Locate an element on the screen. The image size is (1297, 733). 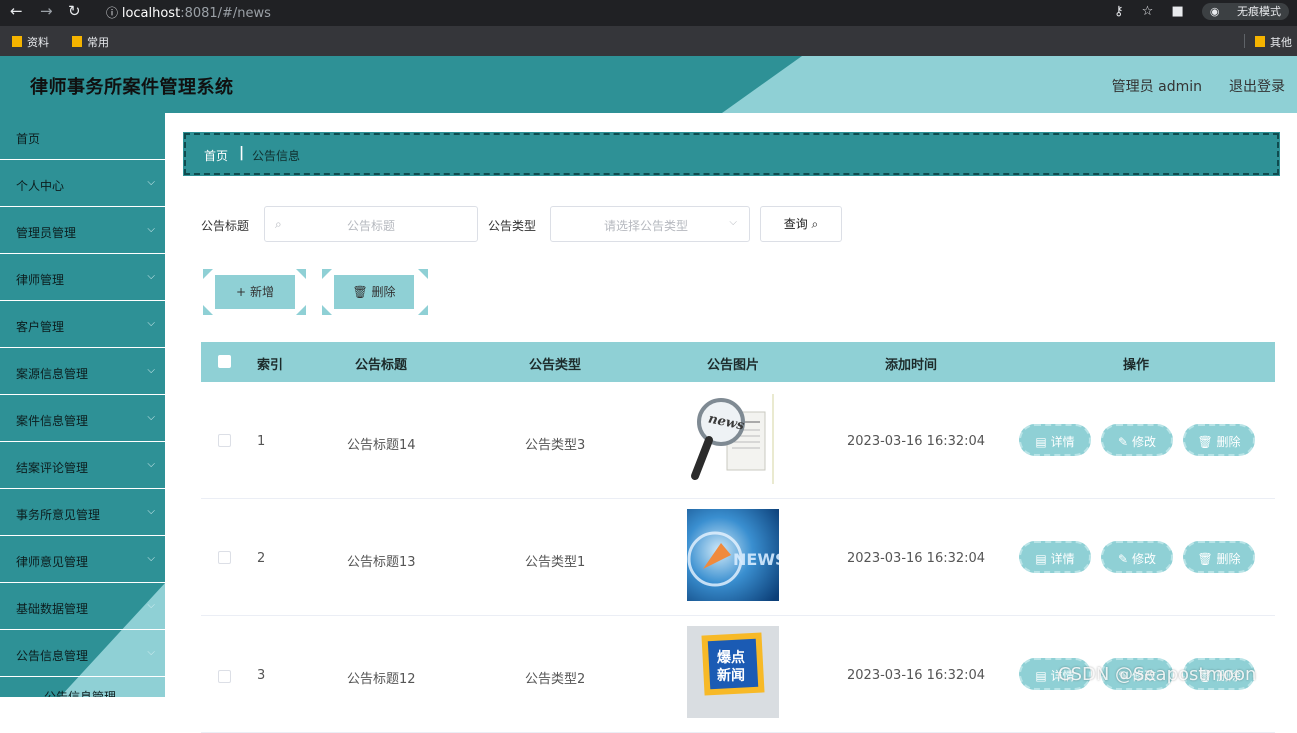
sidebar-item: 律师意见管理 ⌵ is located at coordinates (82, 559).